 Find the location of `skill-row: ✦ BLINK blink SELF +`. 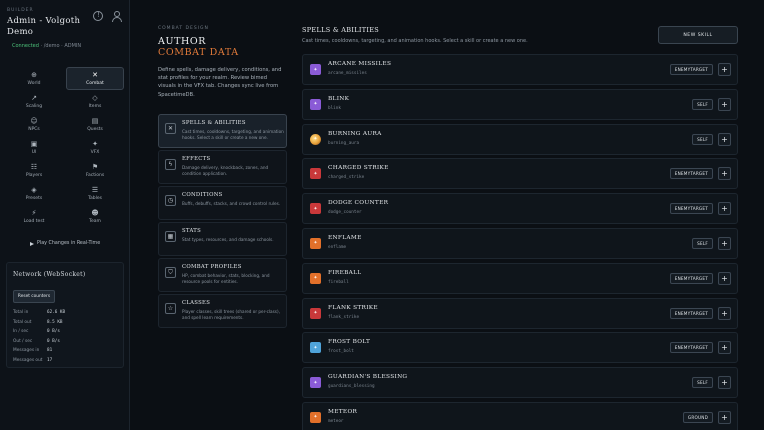

skill-row: ✦ BLINK blink SELF + is located at coordinates (520, 104).